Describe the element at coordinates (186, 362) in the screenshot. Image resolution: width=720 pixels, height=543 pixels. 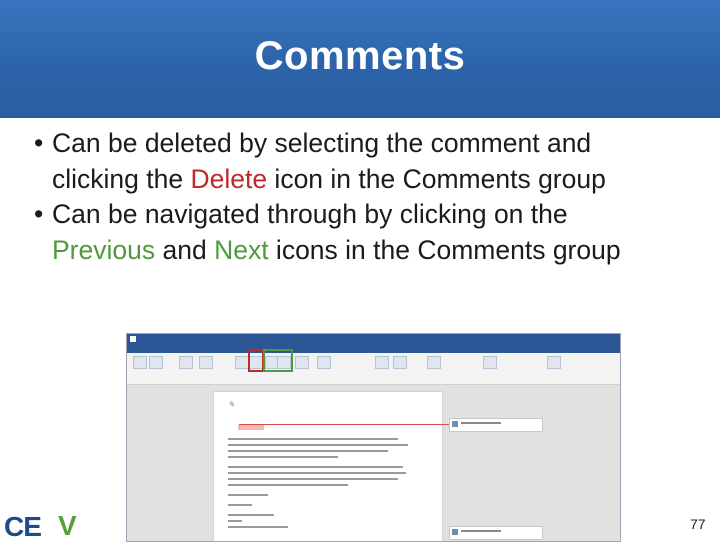
I see `translate-icon` at that location.